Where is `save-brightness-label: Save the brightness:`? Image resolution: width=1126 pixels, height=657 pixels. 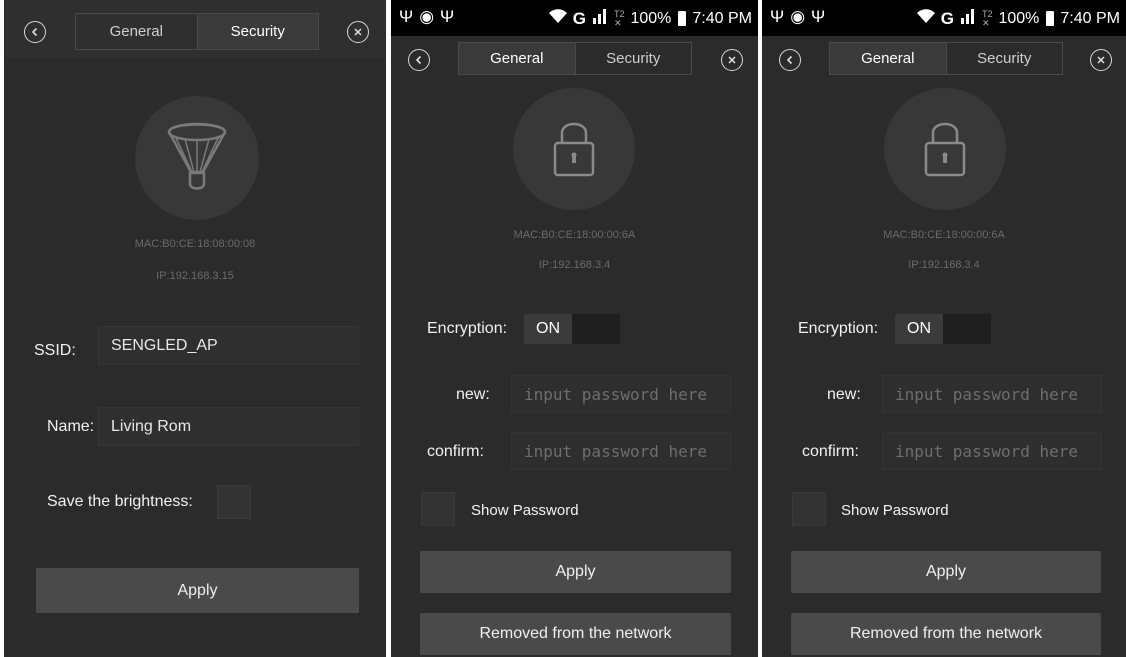
save-brightness-label: Save the brightness: is located at coordinates (120, 501).